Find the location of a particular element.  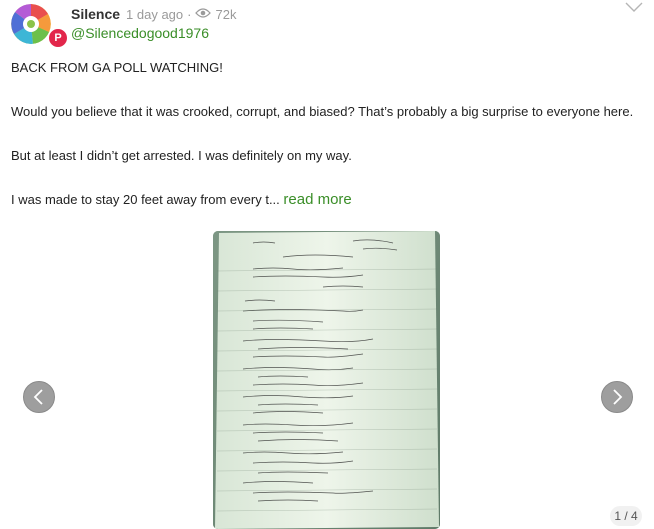

avatar is located at coordinates (31, 24).